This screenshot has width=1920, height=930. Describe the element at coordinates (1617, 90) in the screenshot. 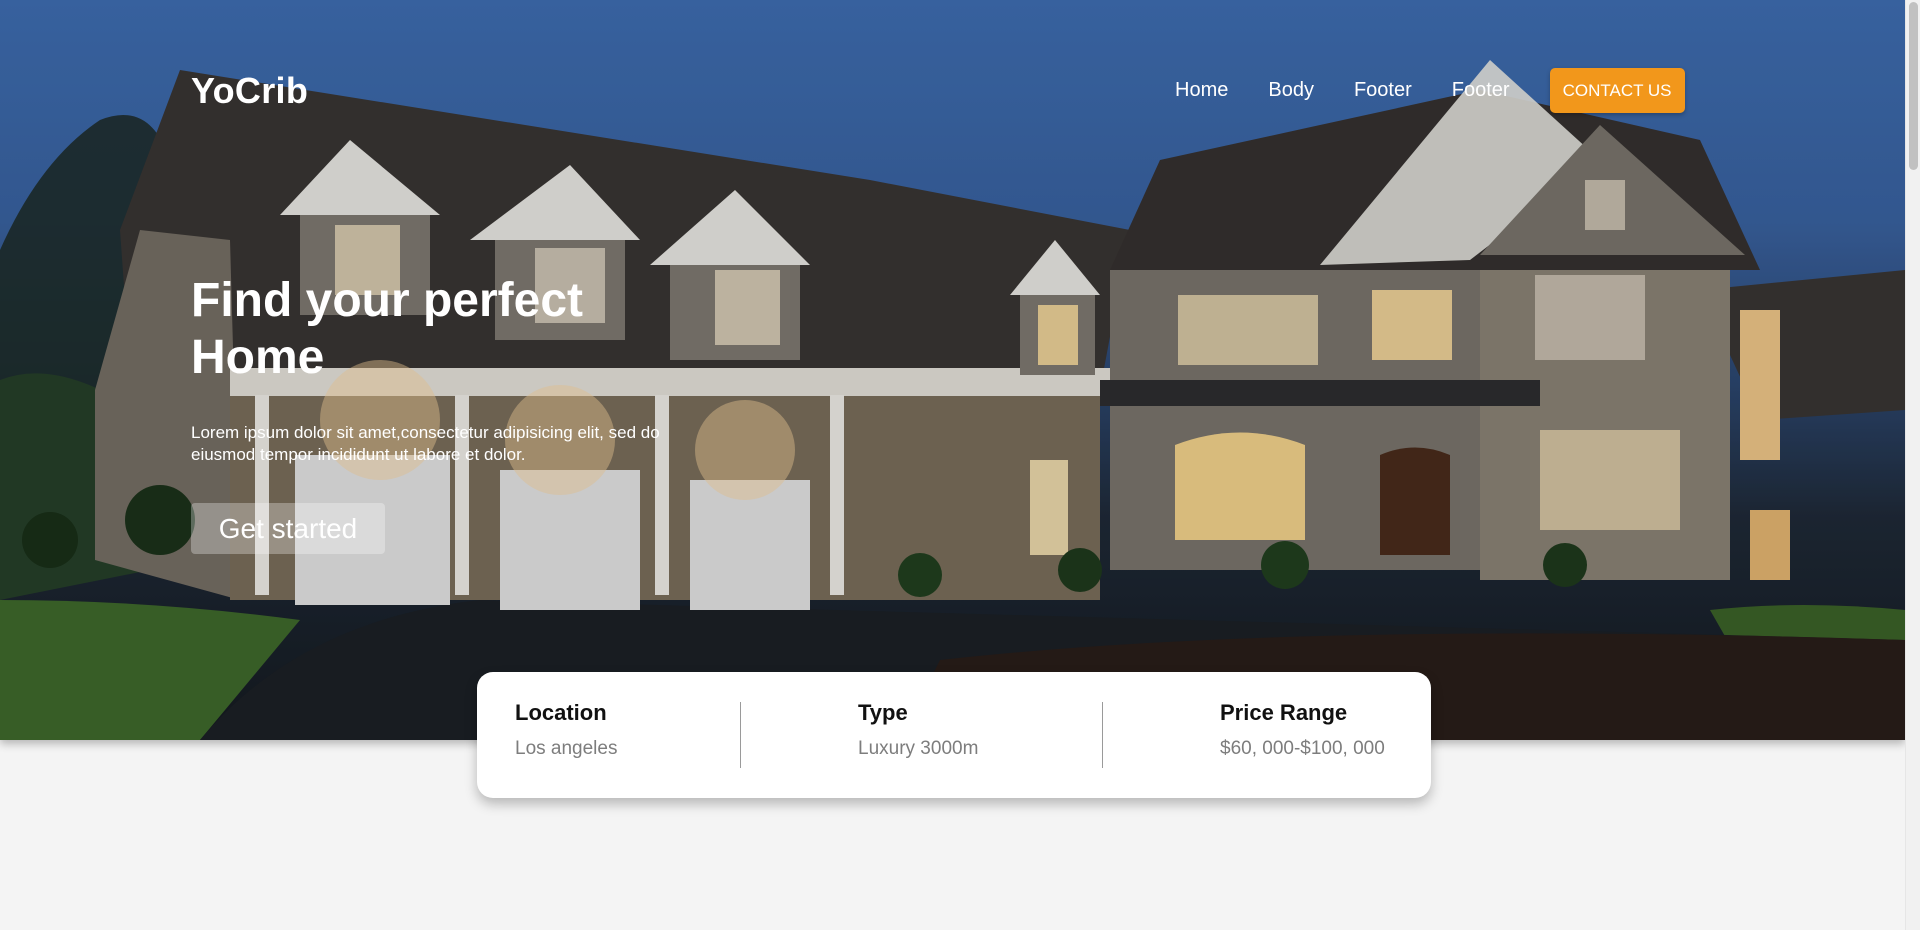

I see `contact-us-button: CONTACT US` at that location.